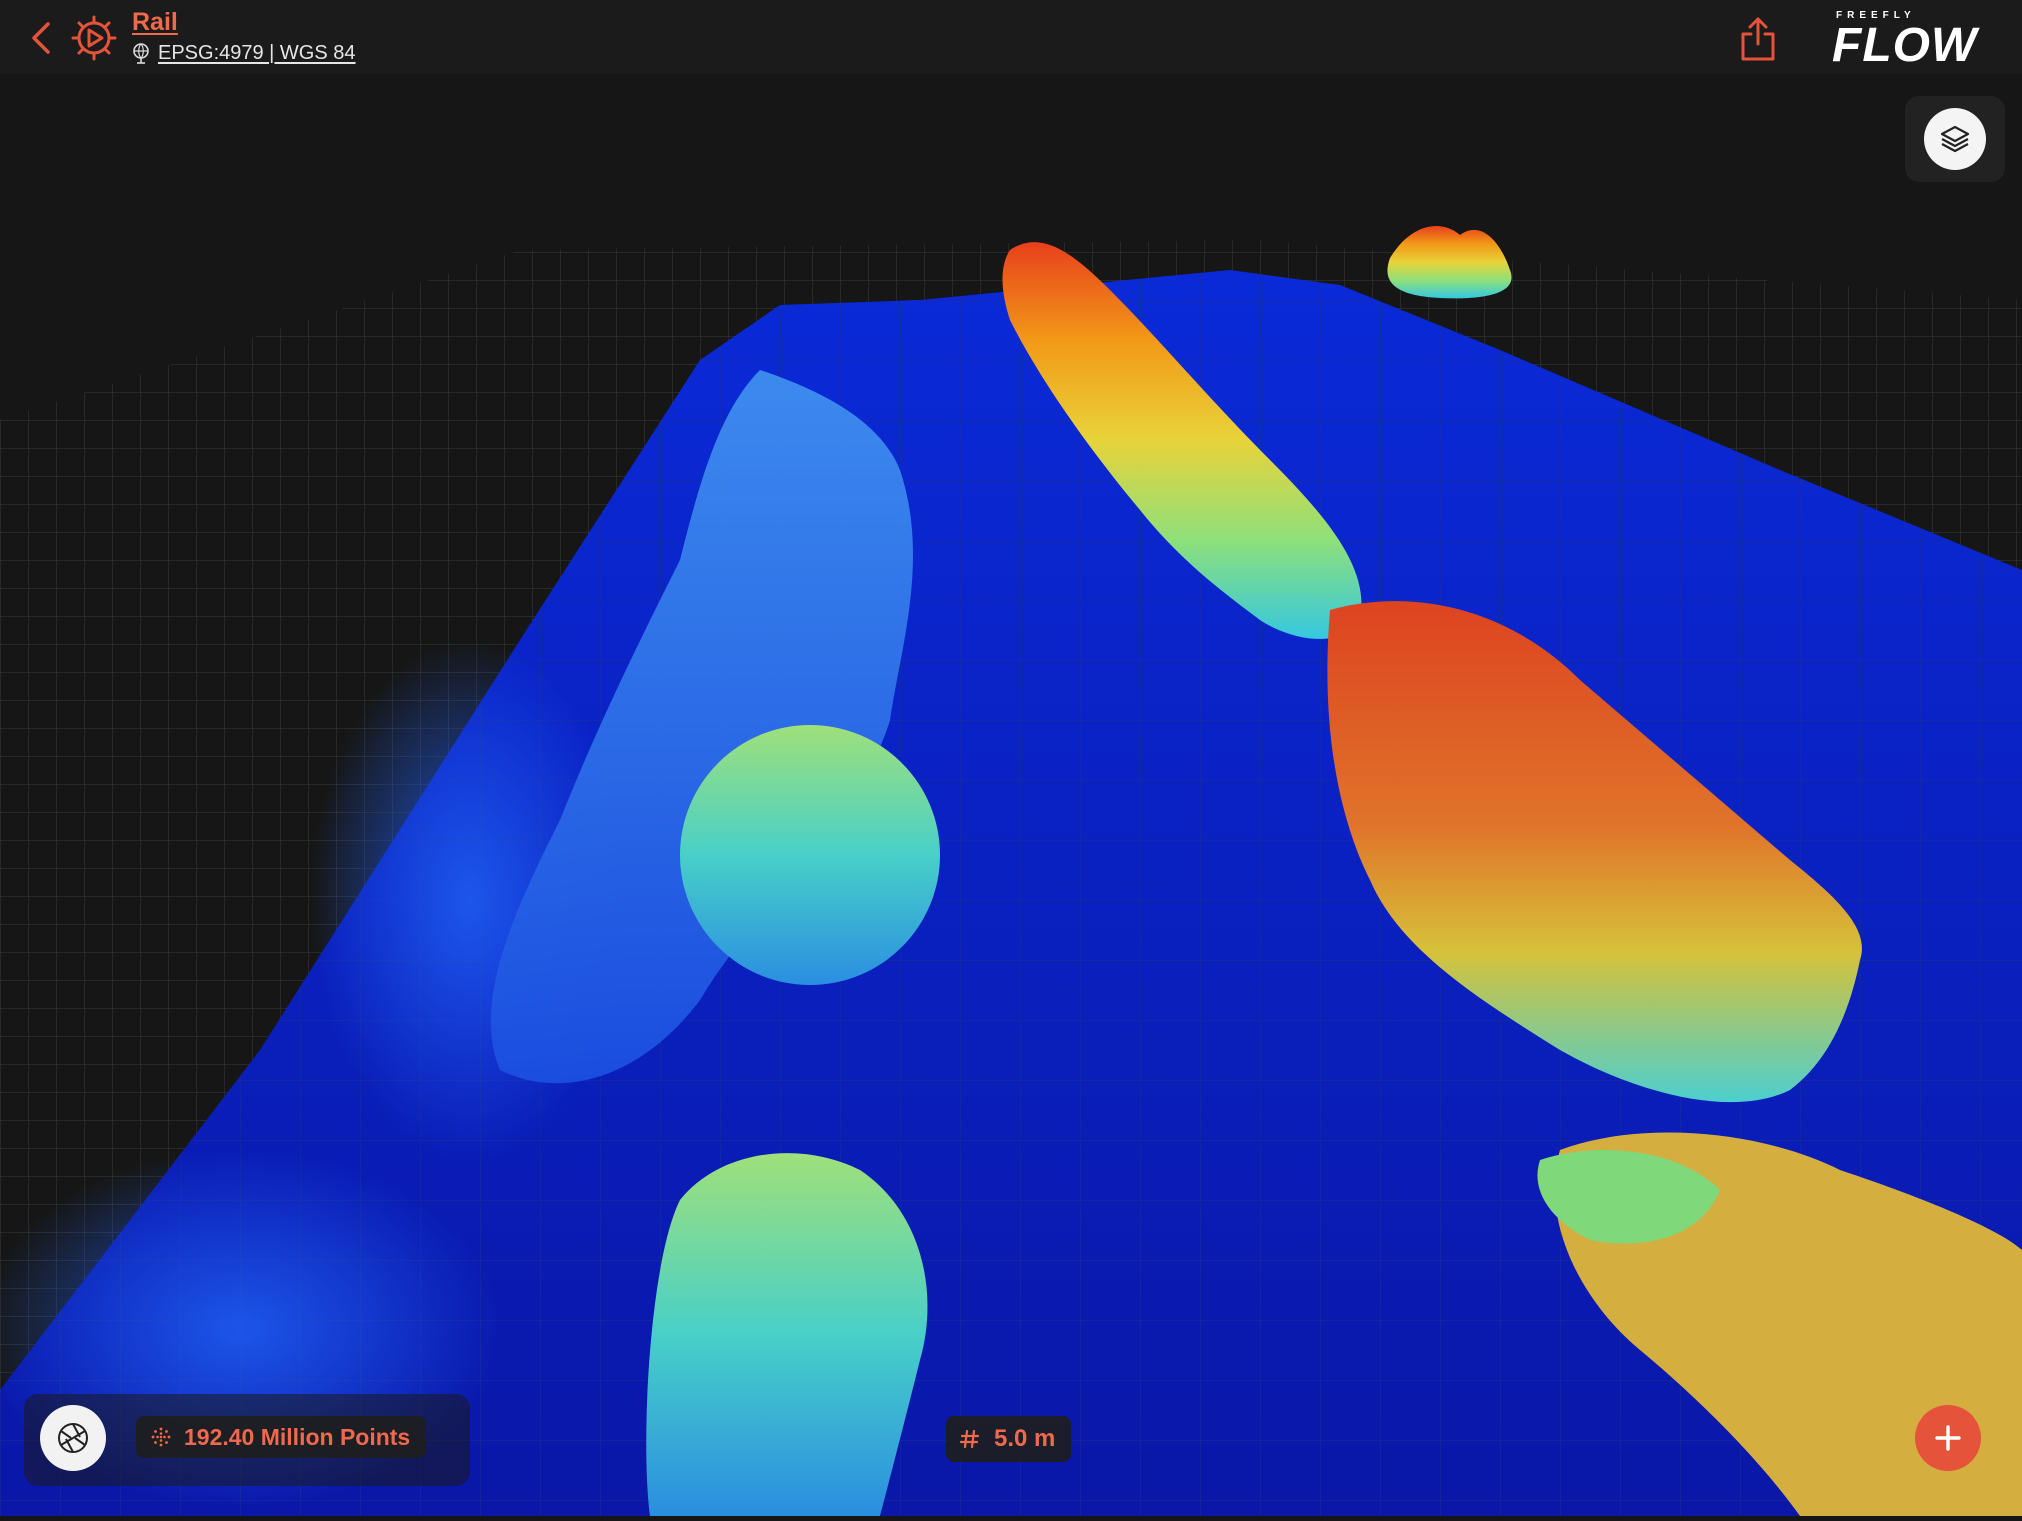 The image size is (2022, 1521). What do you see at coordinates (297, 1436) in the screenshot?
I see `point-count-label: 192.40 Million Points` at bounding box center [297, 1436].